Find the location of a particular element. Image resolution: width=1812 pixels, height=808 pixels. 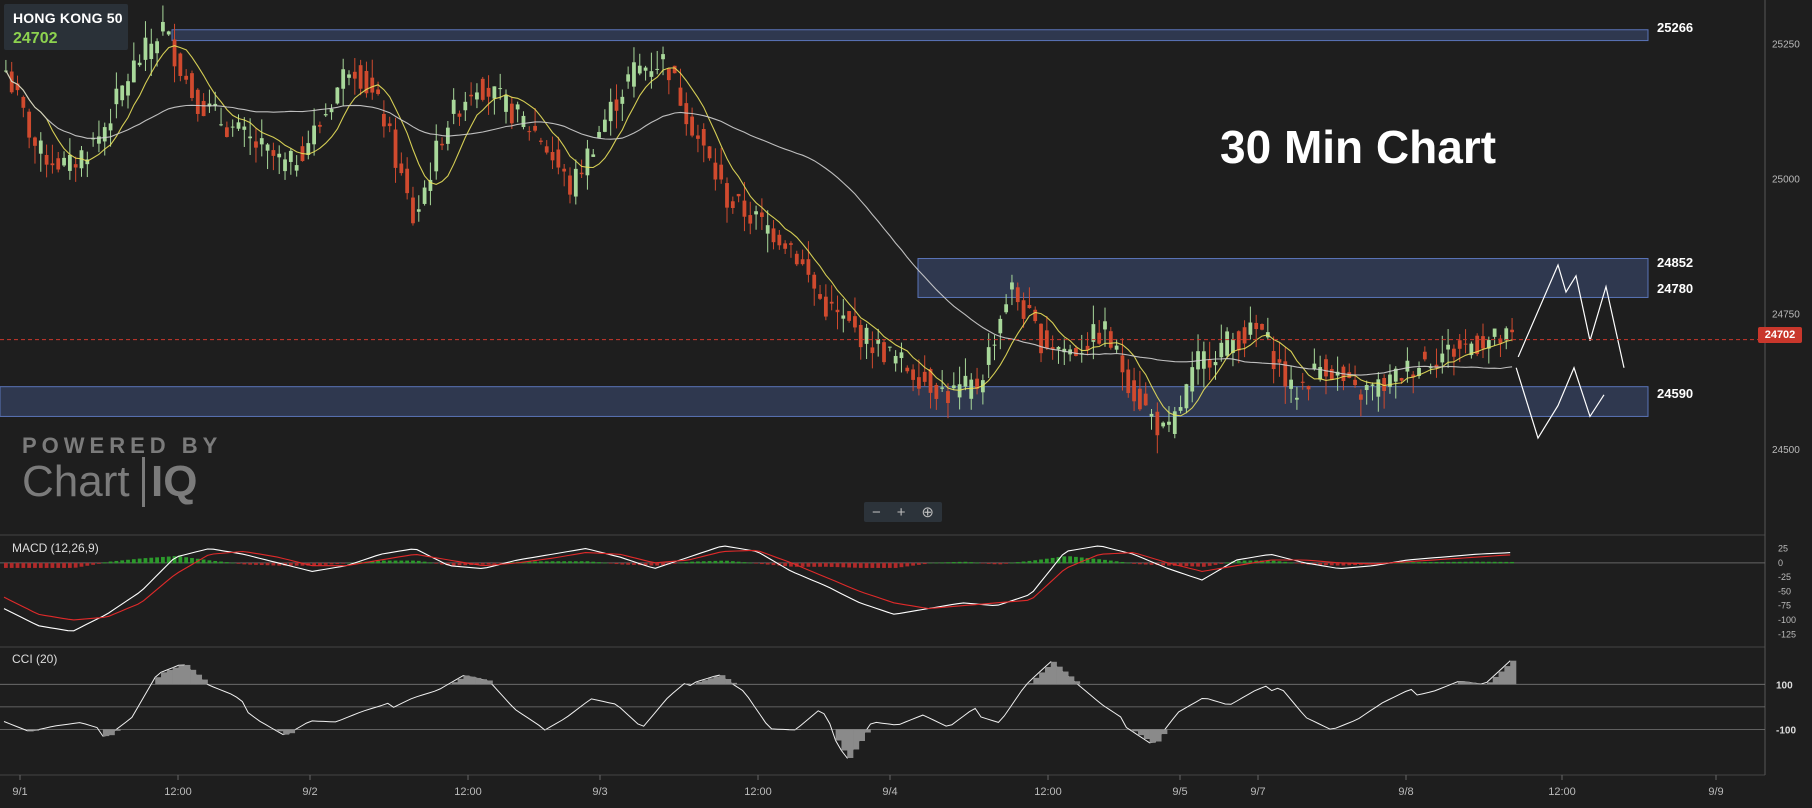

macd-tick-label: -75 is located at coordinates (1784, 606).